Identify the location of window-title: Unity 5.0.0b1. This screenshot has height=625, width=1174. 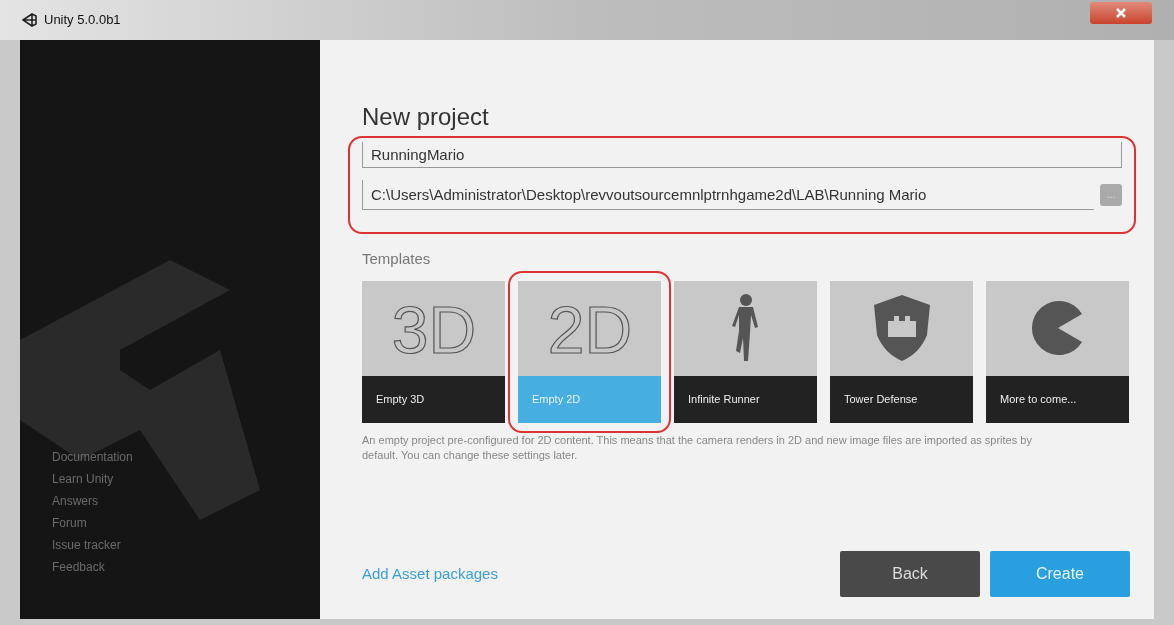
(82, 20).